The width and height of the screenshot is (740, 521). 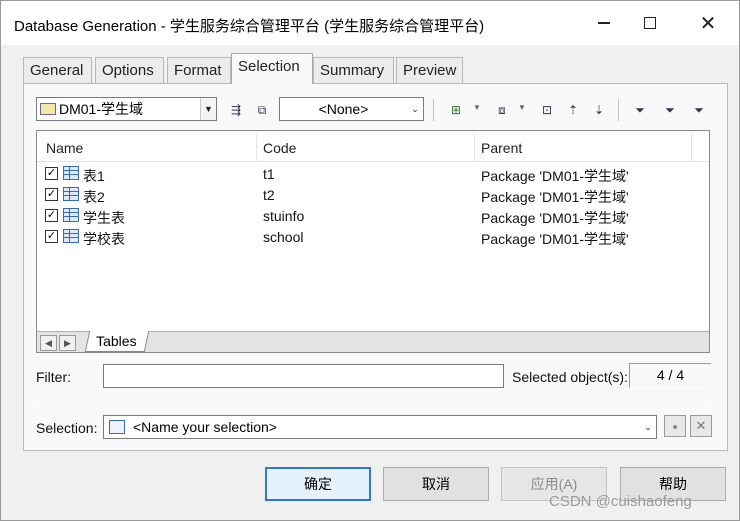 I want to click on divider, so click(x=373, y=402).